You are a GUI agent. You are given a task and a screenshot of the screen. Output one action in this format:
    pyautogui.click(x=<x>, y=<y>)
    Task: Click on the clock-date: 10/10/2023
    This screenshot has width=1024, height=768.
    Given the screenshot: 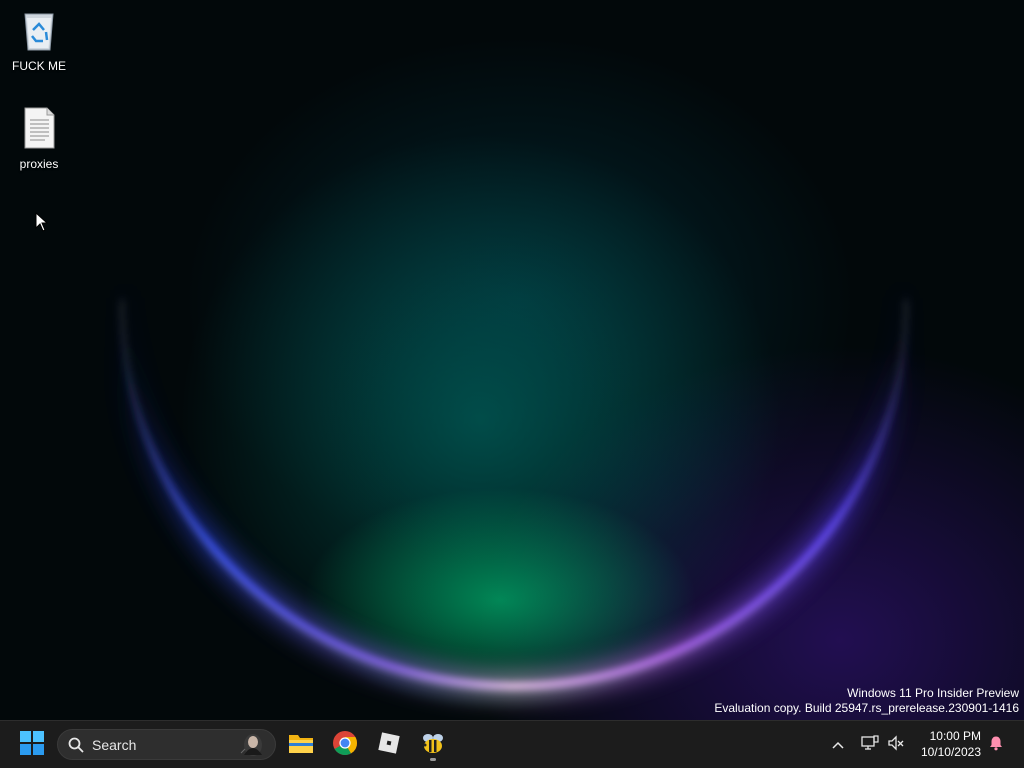 What is the action you would take?
    pyautogui.click(x=950, y=752)
    